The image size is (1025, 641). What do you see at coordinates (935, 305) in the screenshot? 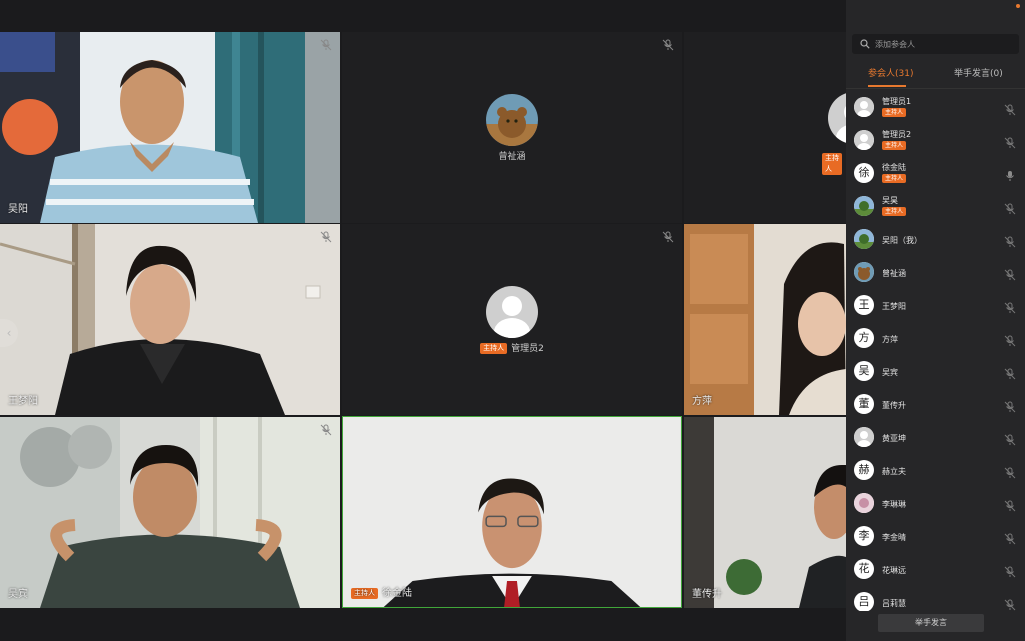
I see `participant-row: 王王梦阳` at bounding box center [935, 305].